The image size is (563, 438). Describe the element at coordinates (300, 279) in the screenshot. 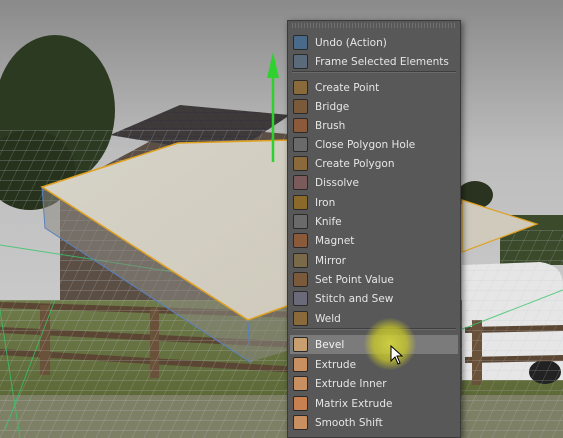

I see `set-point-value-icon` at that location.